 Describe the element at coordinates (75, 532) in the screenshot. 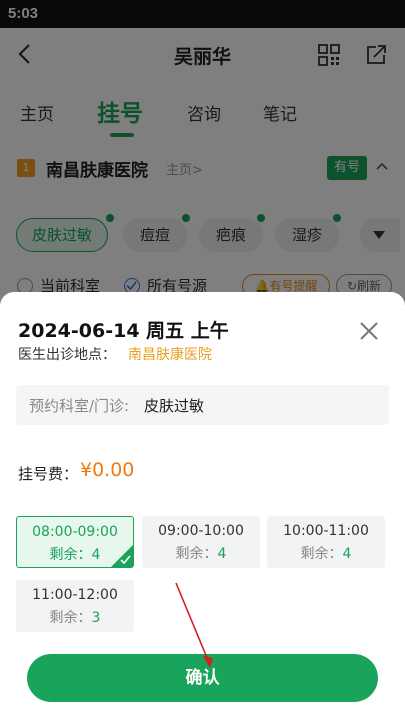

I see `slot-time: 08:00-09:00` at that location.